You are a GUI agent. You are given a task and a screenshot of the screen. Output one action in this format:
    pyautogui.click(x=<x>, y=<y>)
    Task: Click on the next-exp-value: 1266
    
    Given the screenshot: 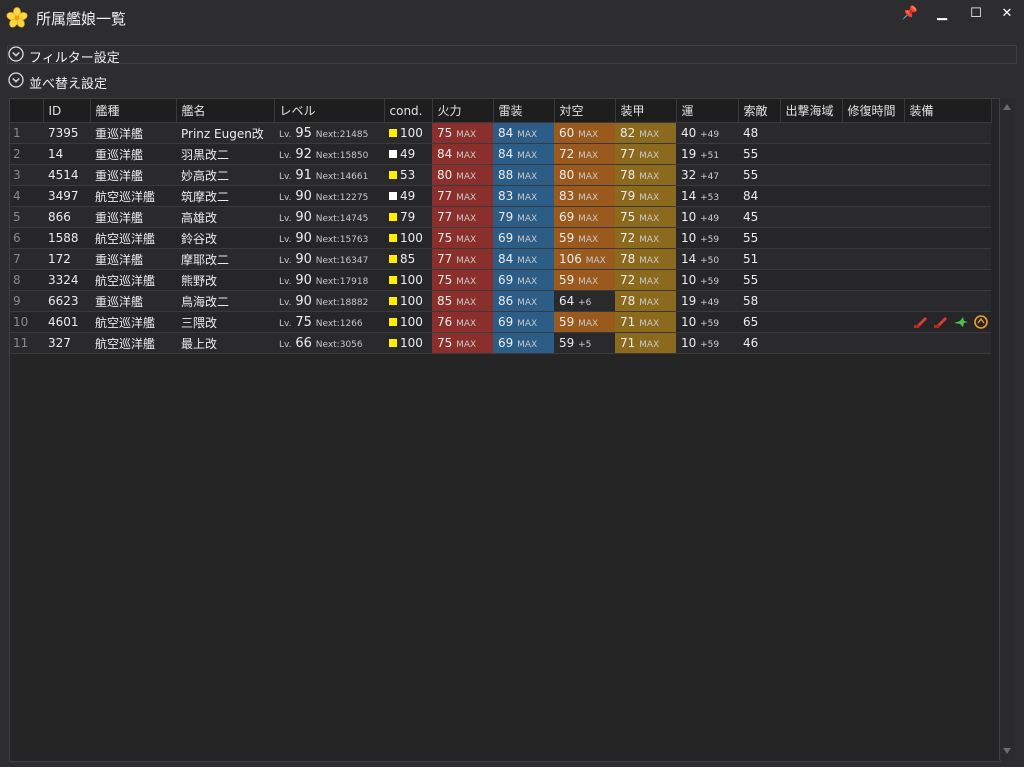 What is the action you would take?
    pyautogui.click(x=351, y=323)
    